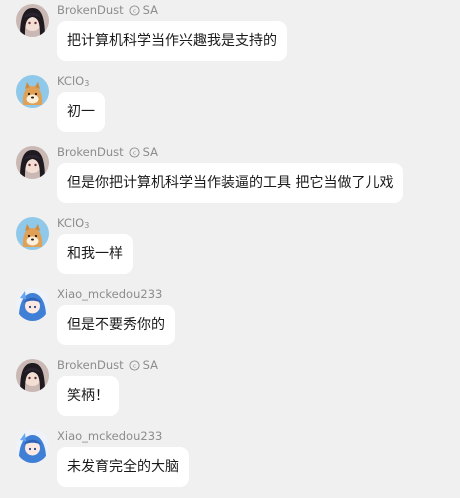 The width and height of the screenshot is (460, 498). I want to click on message-bubble: 初一, so click(81, 112).